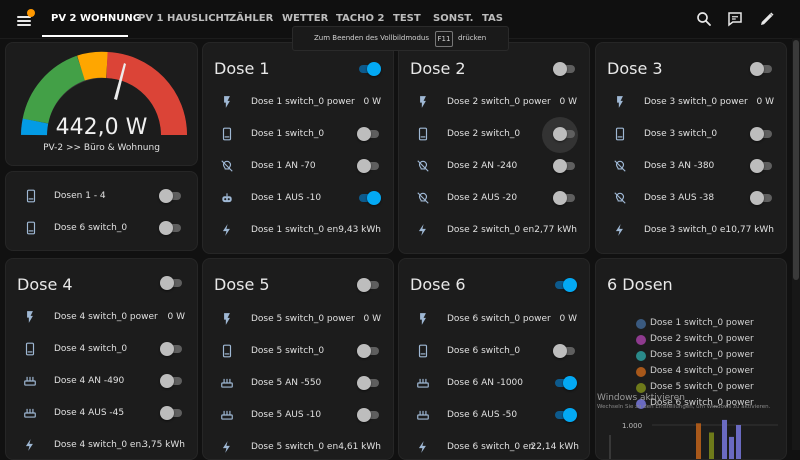 This screenshot has width=800, height=460. Describe the element at coordinates (31, 13) in the screenshot. I see `notification-badge` at that location.